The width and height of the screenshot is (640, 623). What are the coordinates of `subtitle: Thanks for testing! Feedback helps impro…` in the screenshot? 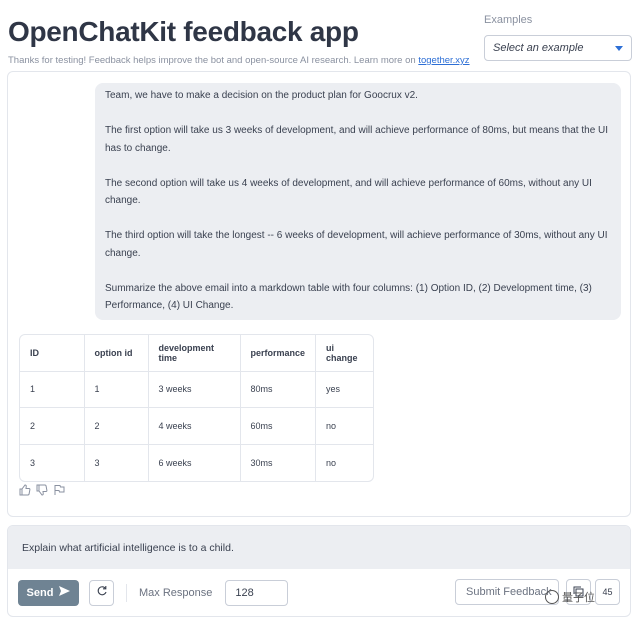 It's located at (239, 60).